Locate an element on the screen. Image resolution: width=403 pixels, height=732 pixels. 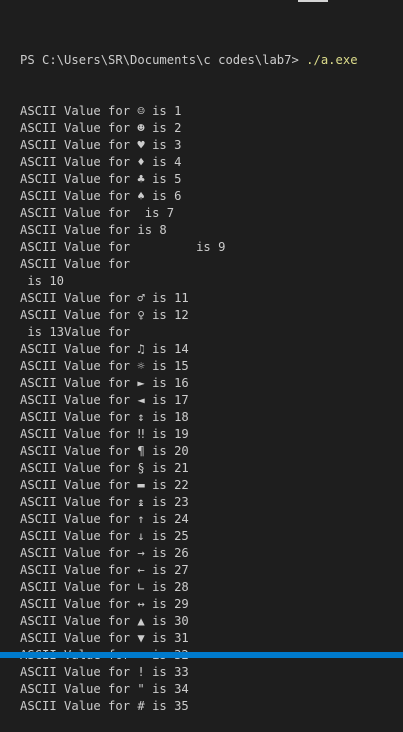
terminal-output-line: ASCII Value for ▬ is 22 is located at coordinates (104, 485).